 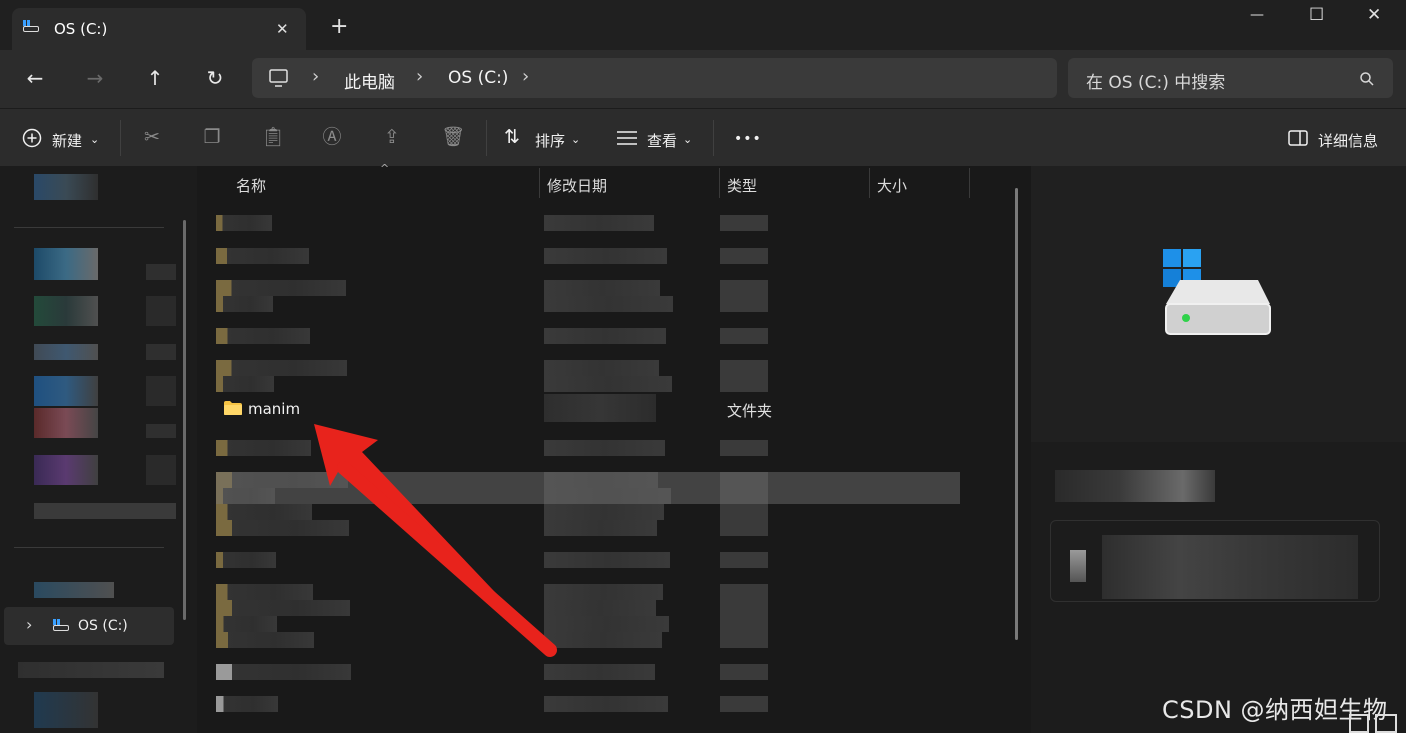 I want to click on search-placeholder: 在 OS (C:) 中搜索, so click(x=1156, y=83).